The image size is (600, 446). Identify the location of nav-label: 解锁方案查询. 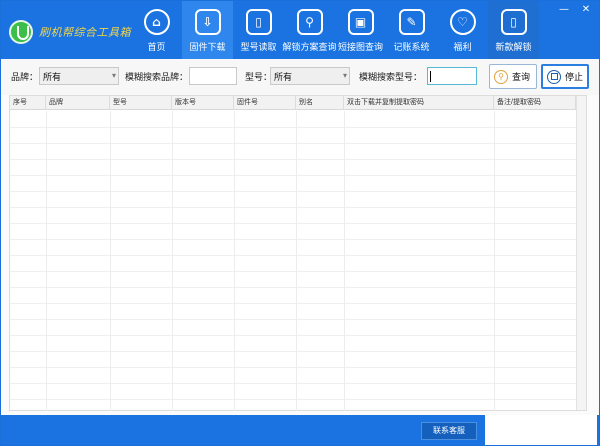
(309, 47).